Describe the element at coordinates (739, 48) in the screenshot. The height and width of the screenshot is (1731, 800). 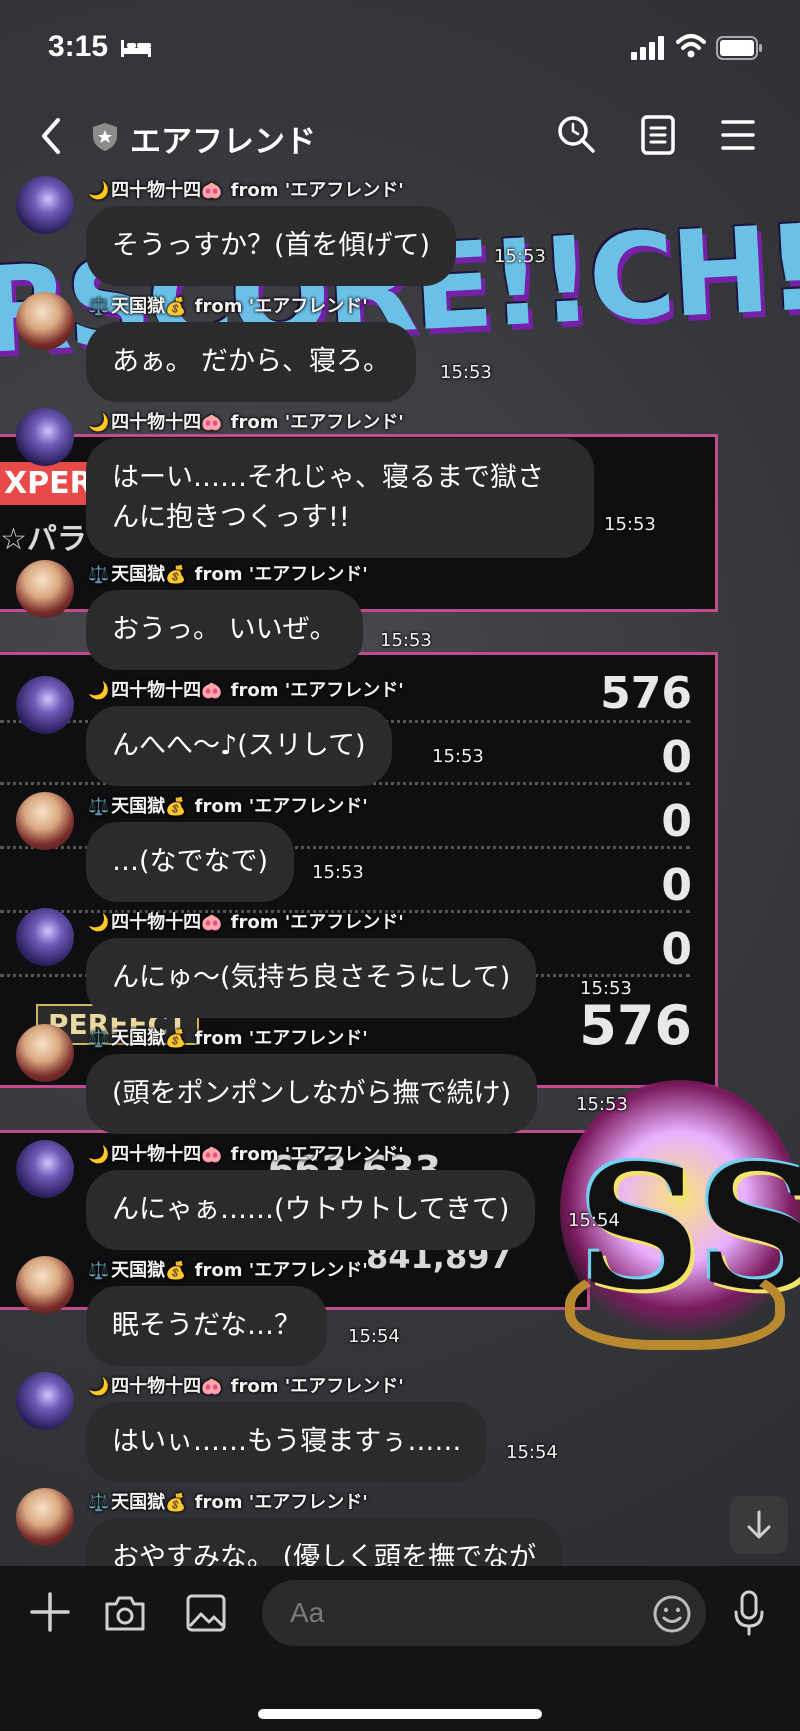
I see `battery-icon` at that location.